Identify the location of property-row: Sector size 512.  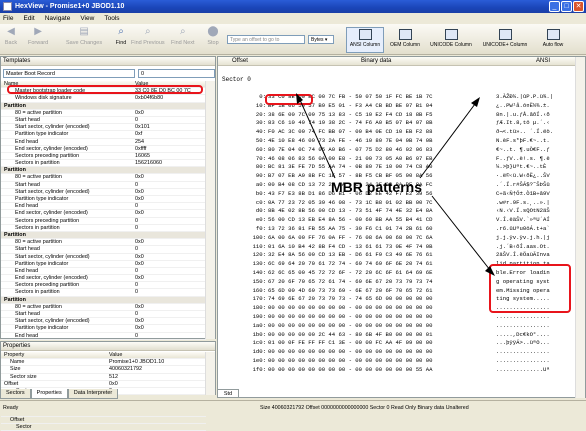
(103, 377).